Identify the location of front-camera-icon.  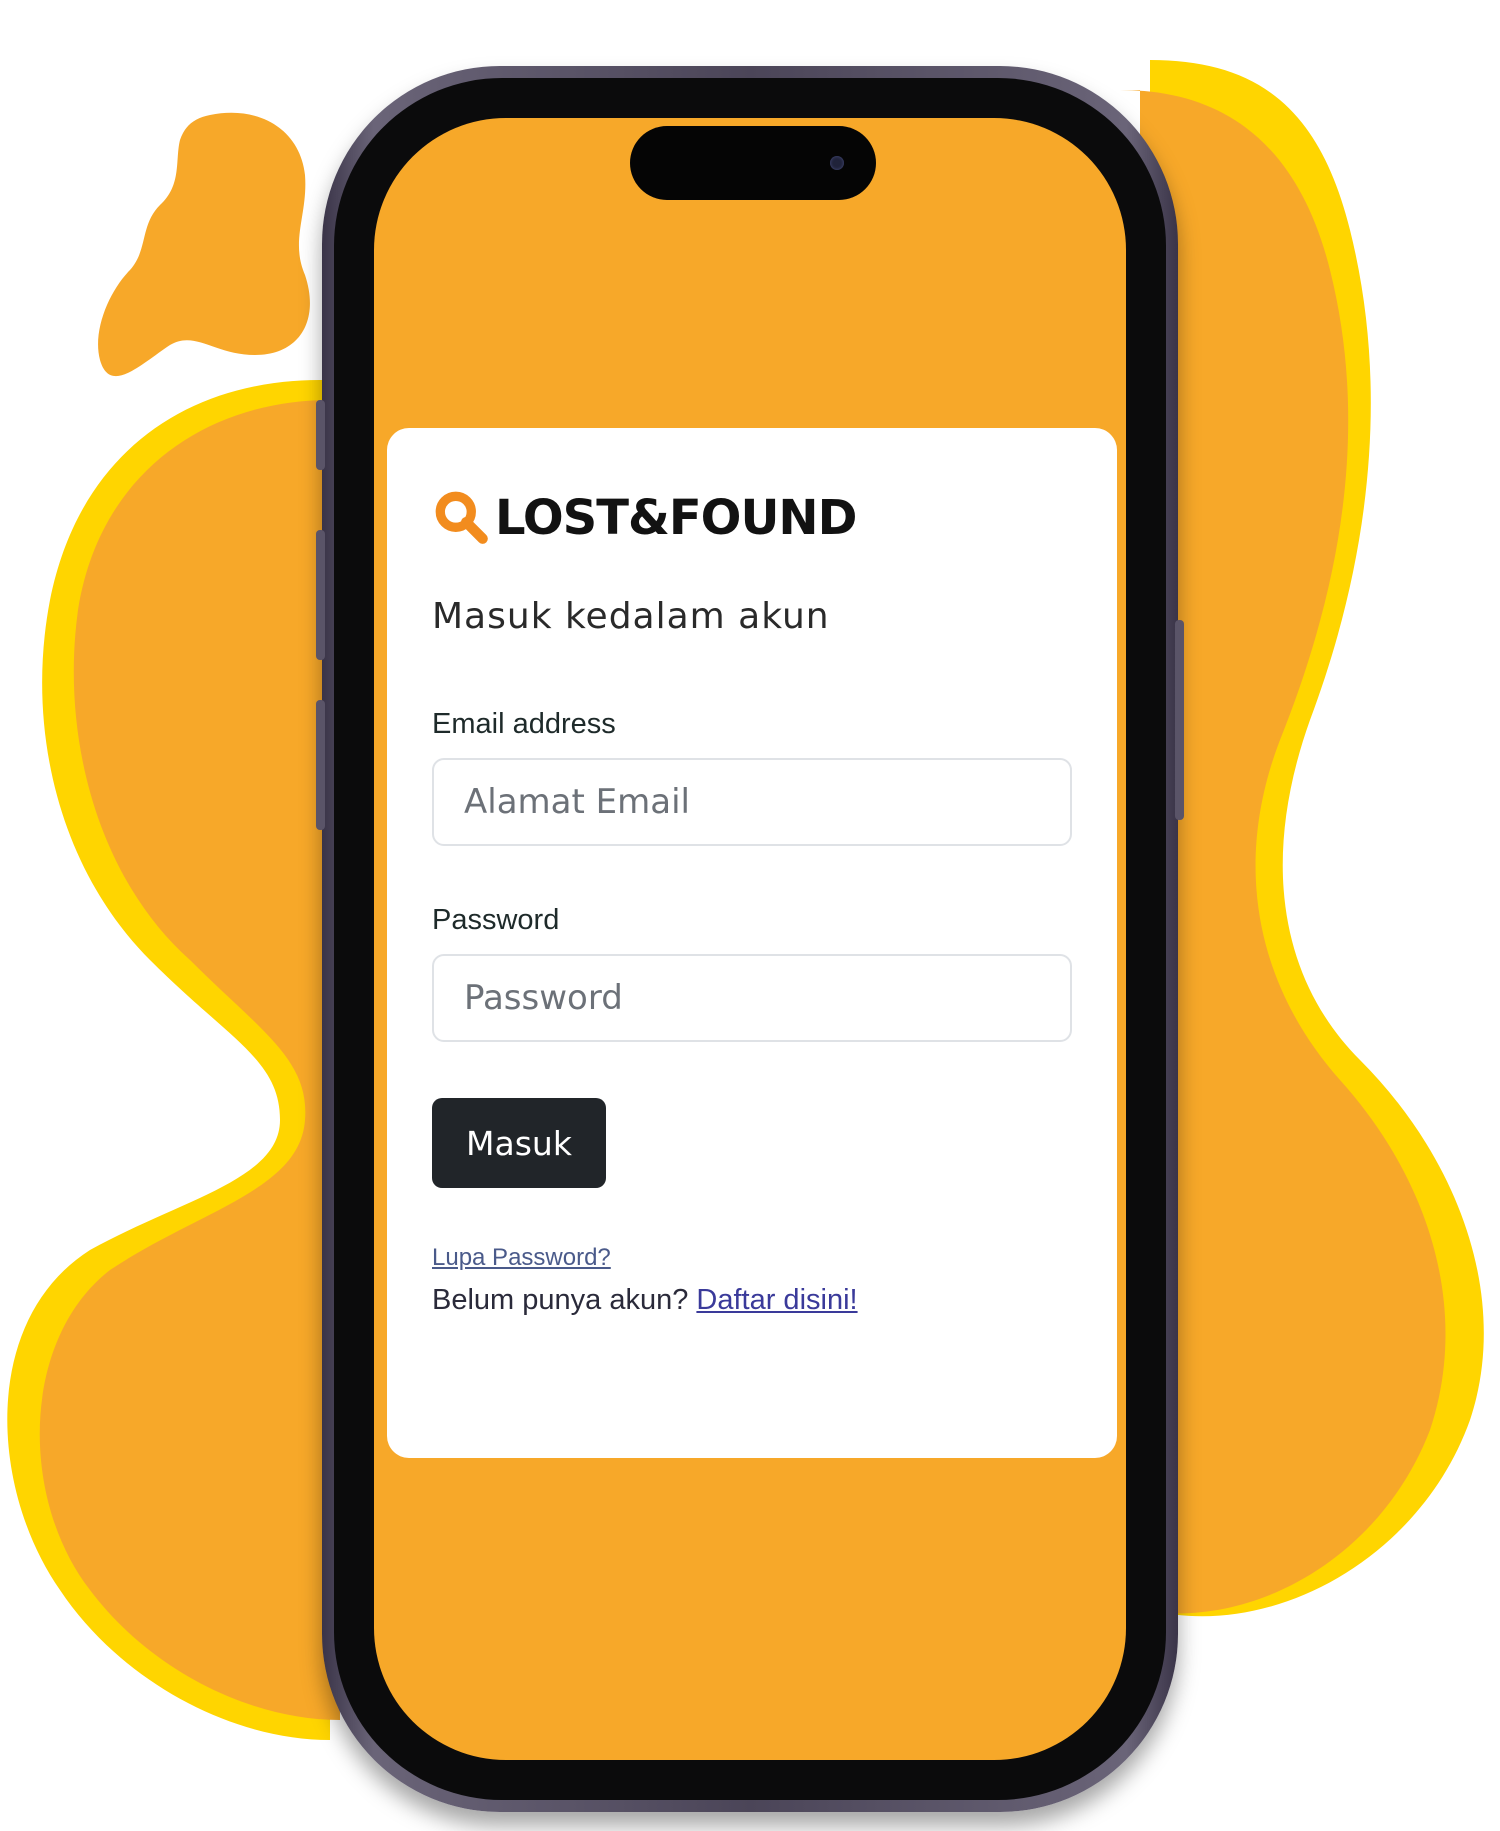
(837, 163).